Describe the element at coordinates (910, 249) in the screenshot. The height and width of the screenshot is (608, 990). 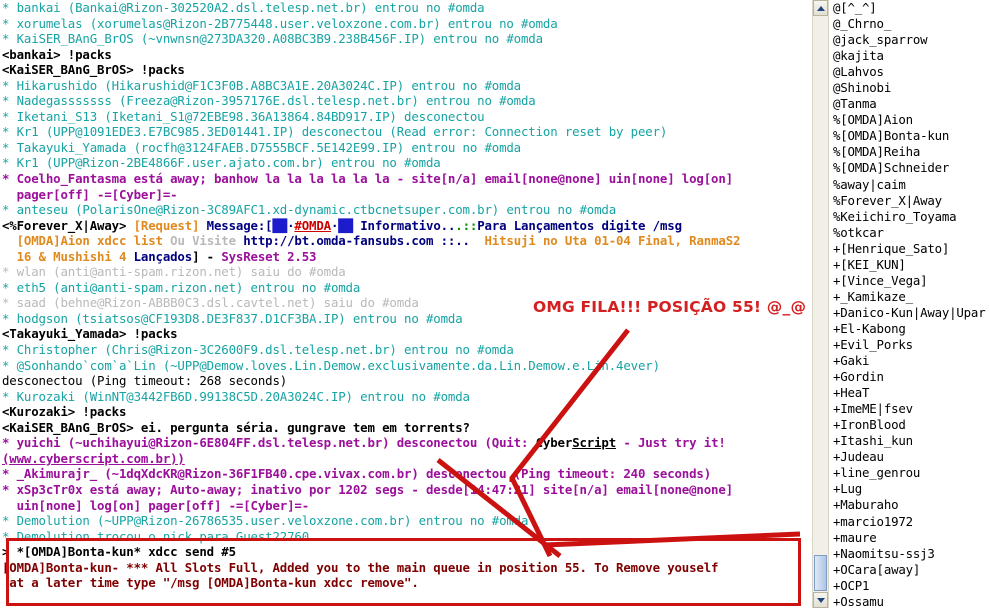
I see `nick-list-item: +[Henrique_Sato]` at that location.